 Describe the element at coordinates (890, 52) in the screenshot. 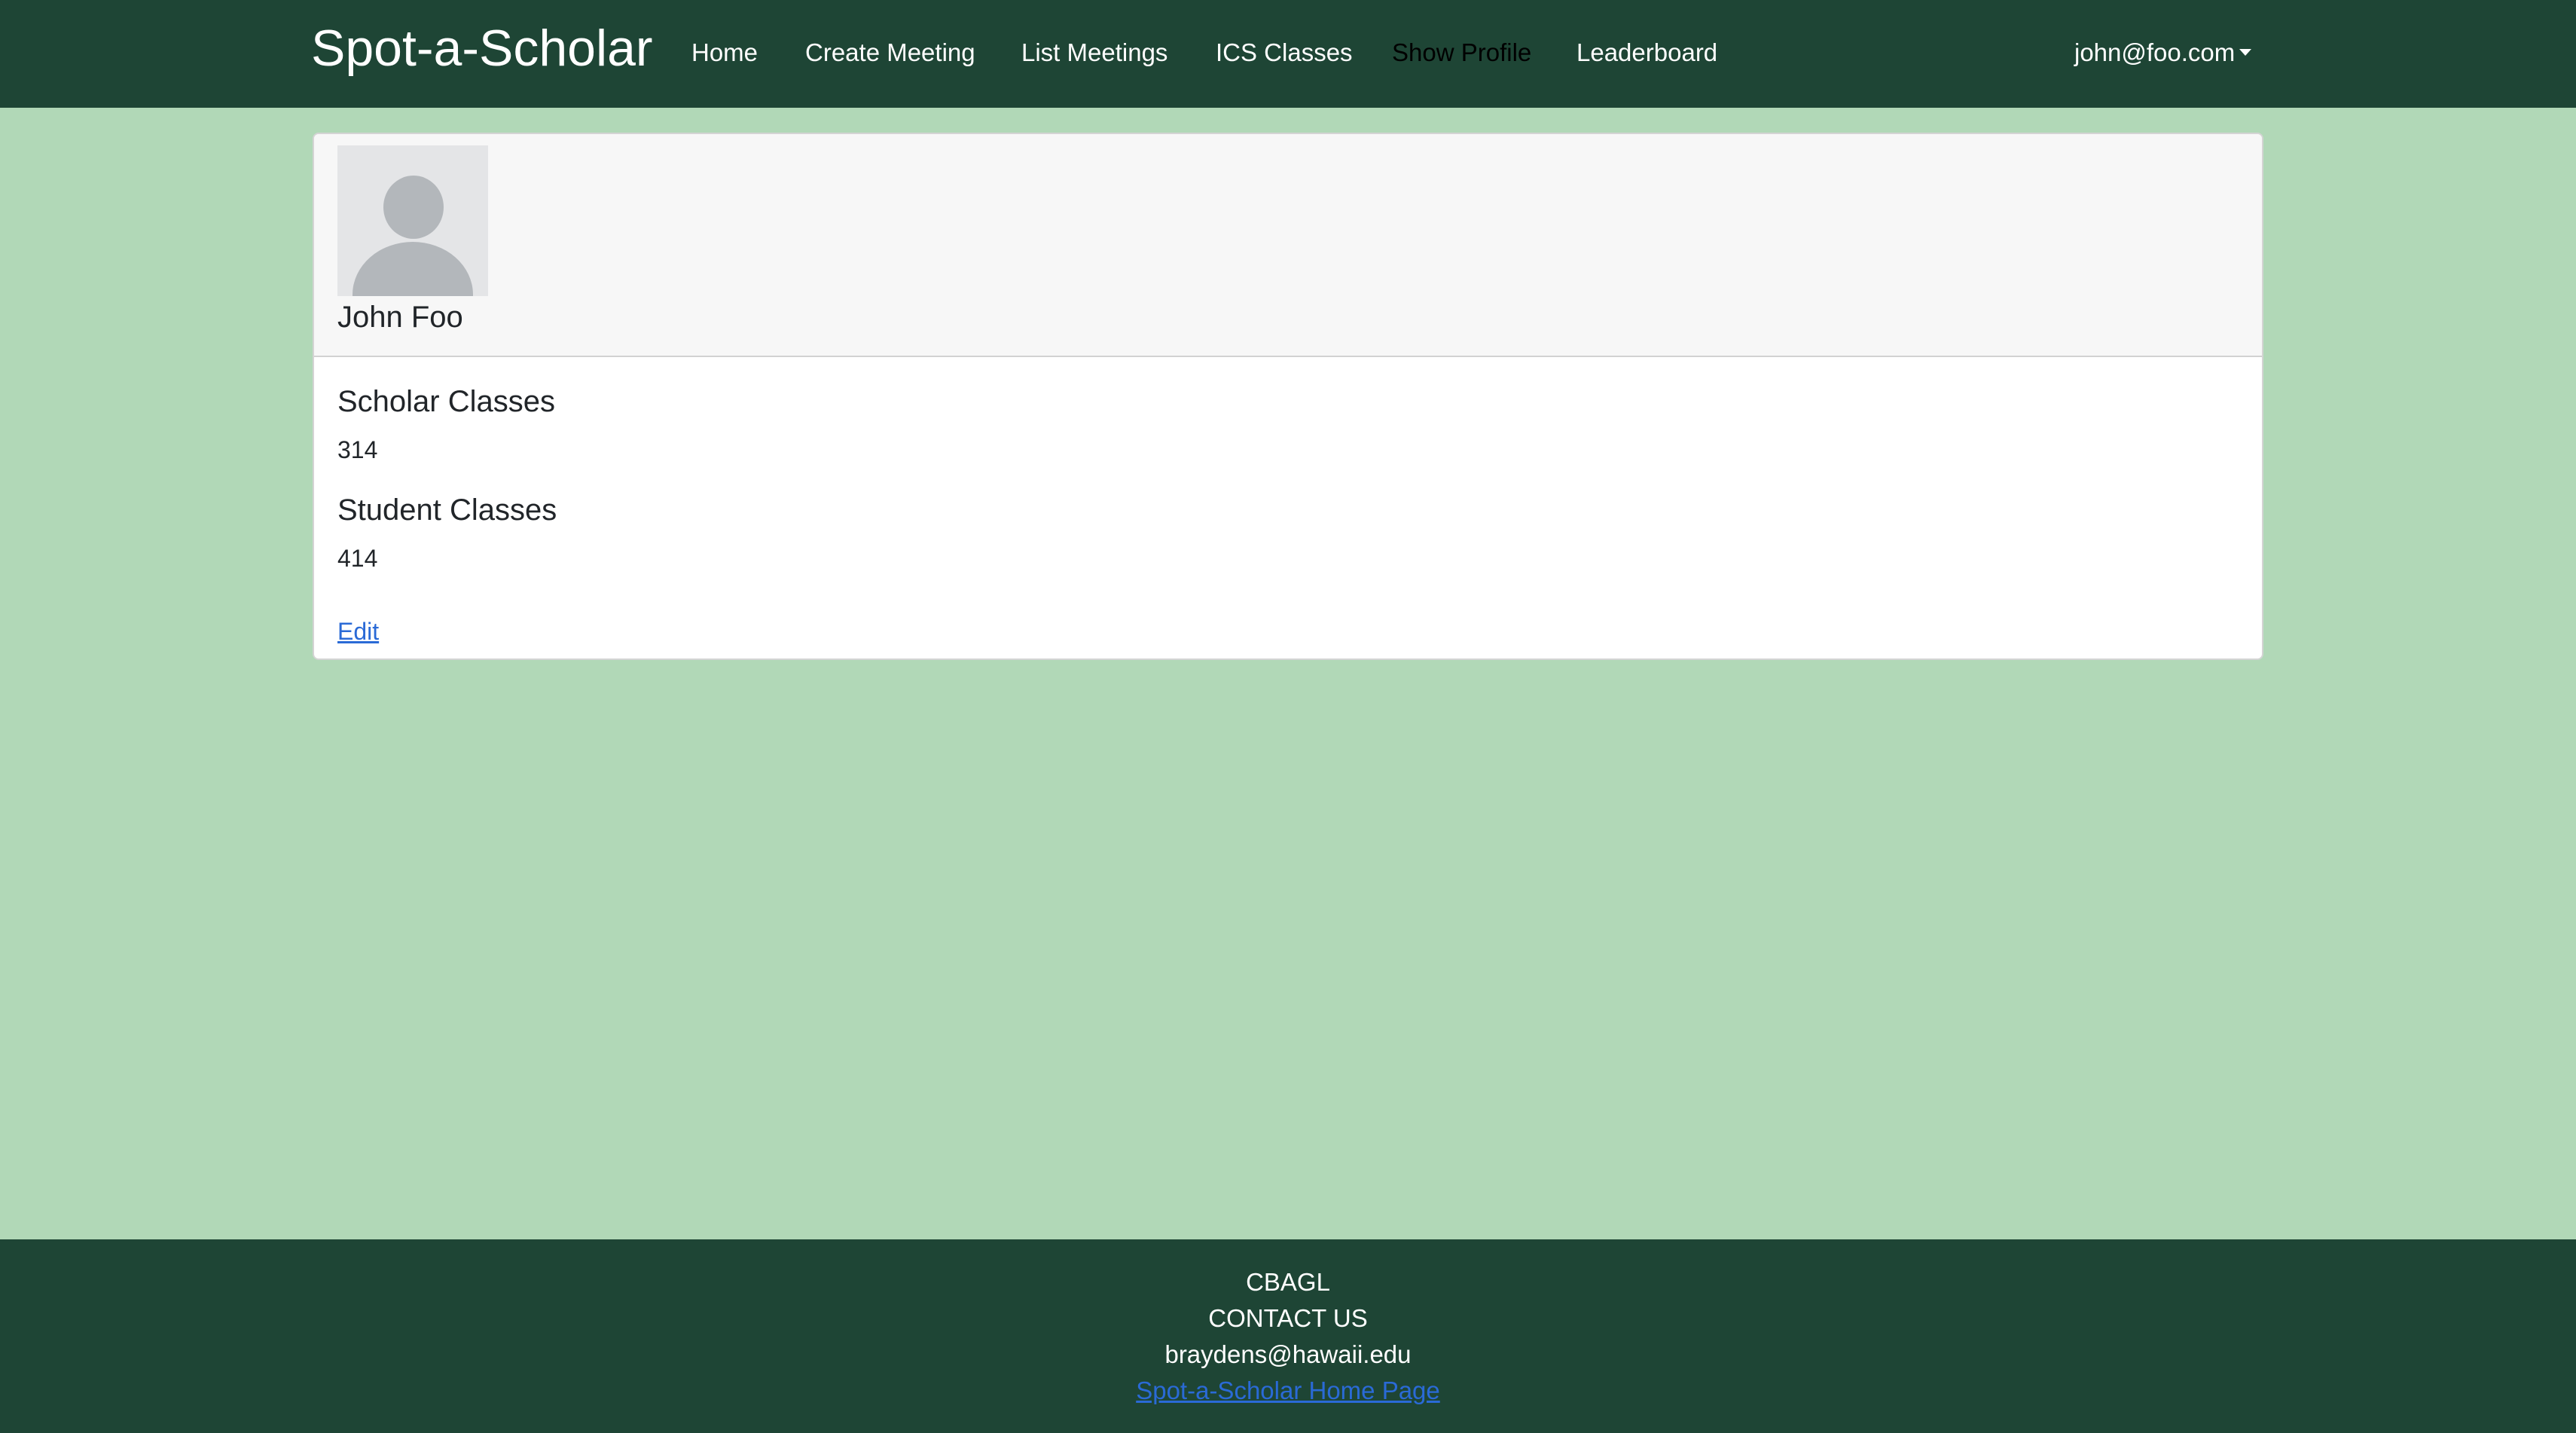

I see `nav-item-create-meeting: Create Meeting` at that location.